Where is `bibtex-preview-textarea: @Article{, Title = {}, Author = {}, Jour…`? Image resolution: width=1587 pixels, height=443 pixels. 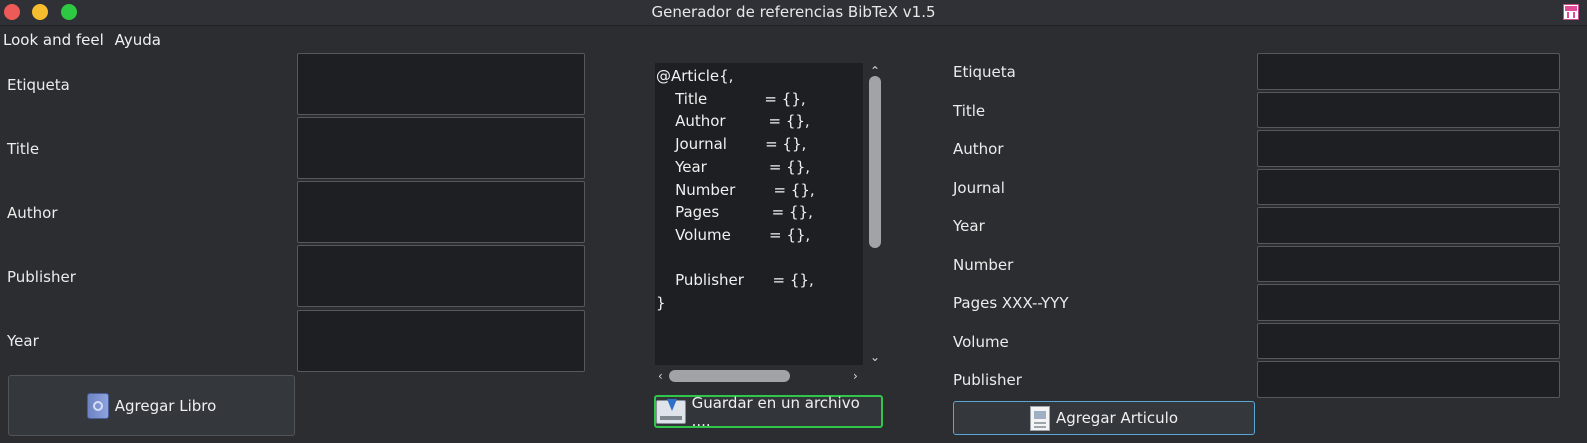 bibtex-preview-textarea: @Article{, Title = {}, Author = {}, Jour… is located at coordinates (759, 214).